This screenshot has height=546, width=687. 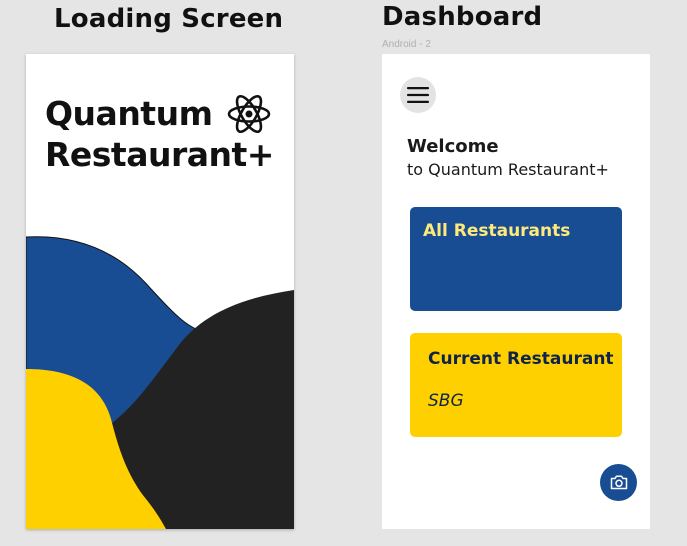 What do you see at coordinates (462, 17) in the screenshot?
I see `dashboard-frame-title: Dashboard` at bounding box center [462, 17].